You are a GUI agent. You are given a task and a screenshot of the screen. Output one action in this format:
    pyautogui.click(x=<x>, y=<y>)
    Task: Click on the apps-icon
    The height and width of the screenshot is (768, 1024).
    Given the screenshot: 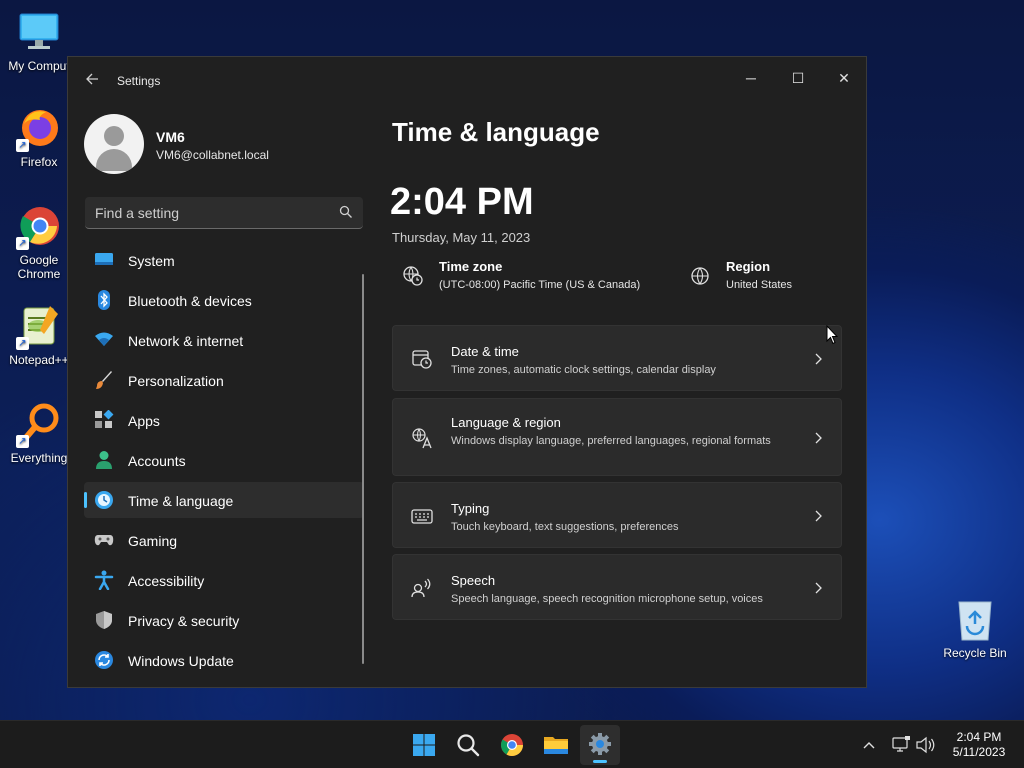 What is the action you would take?
    pyautogui.click(x=104, y=419)
    